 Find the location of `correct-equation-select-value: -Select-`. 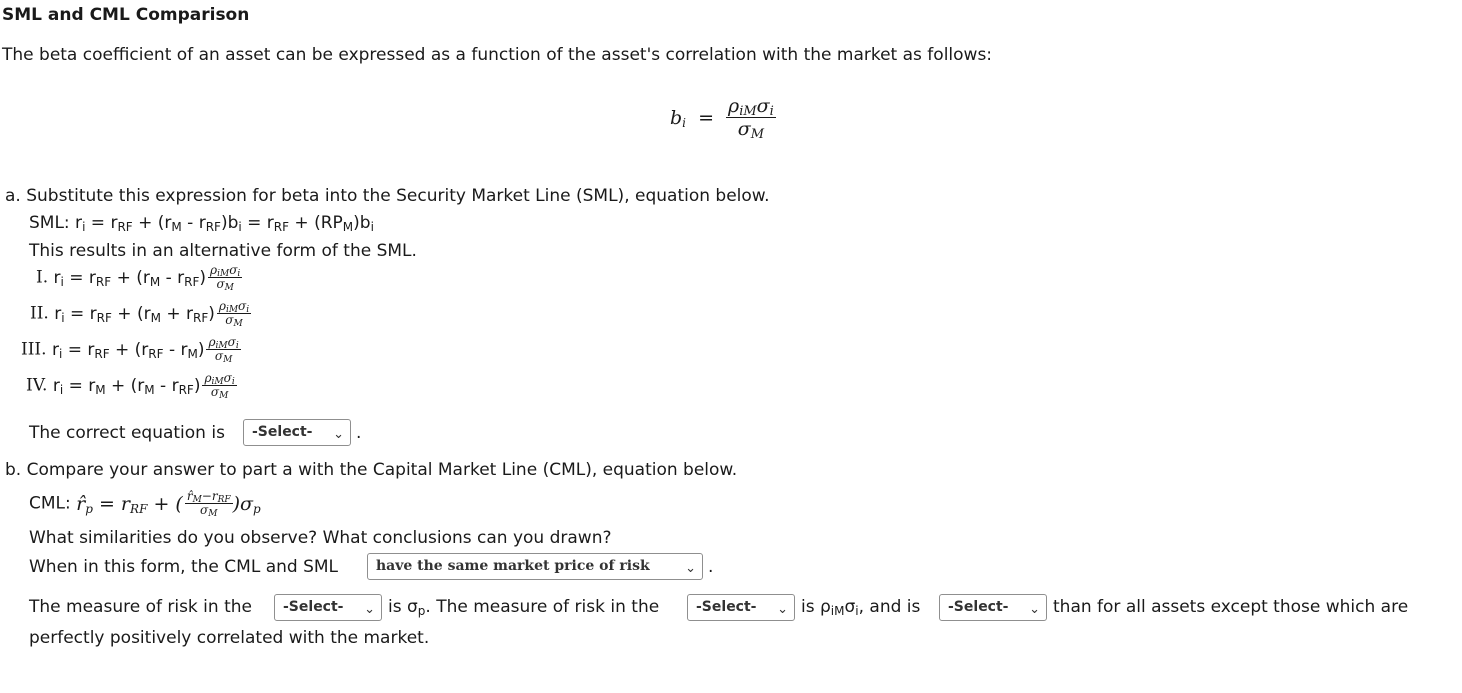

correct-equation-select-value: -Select- is located at coordinates (282, 432).